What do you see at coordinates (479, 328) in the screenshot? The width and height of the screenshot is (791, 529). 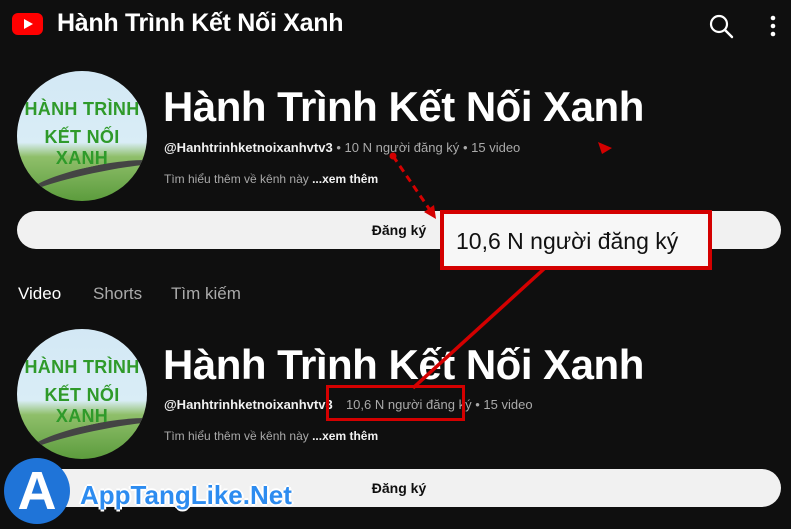 I see `connector-line` at bounding box center [479, 328].